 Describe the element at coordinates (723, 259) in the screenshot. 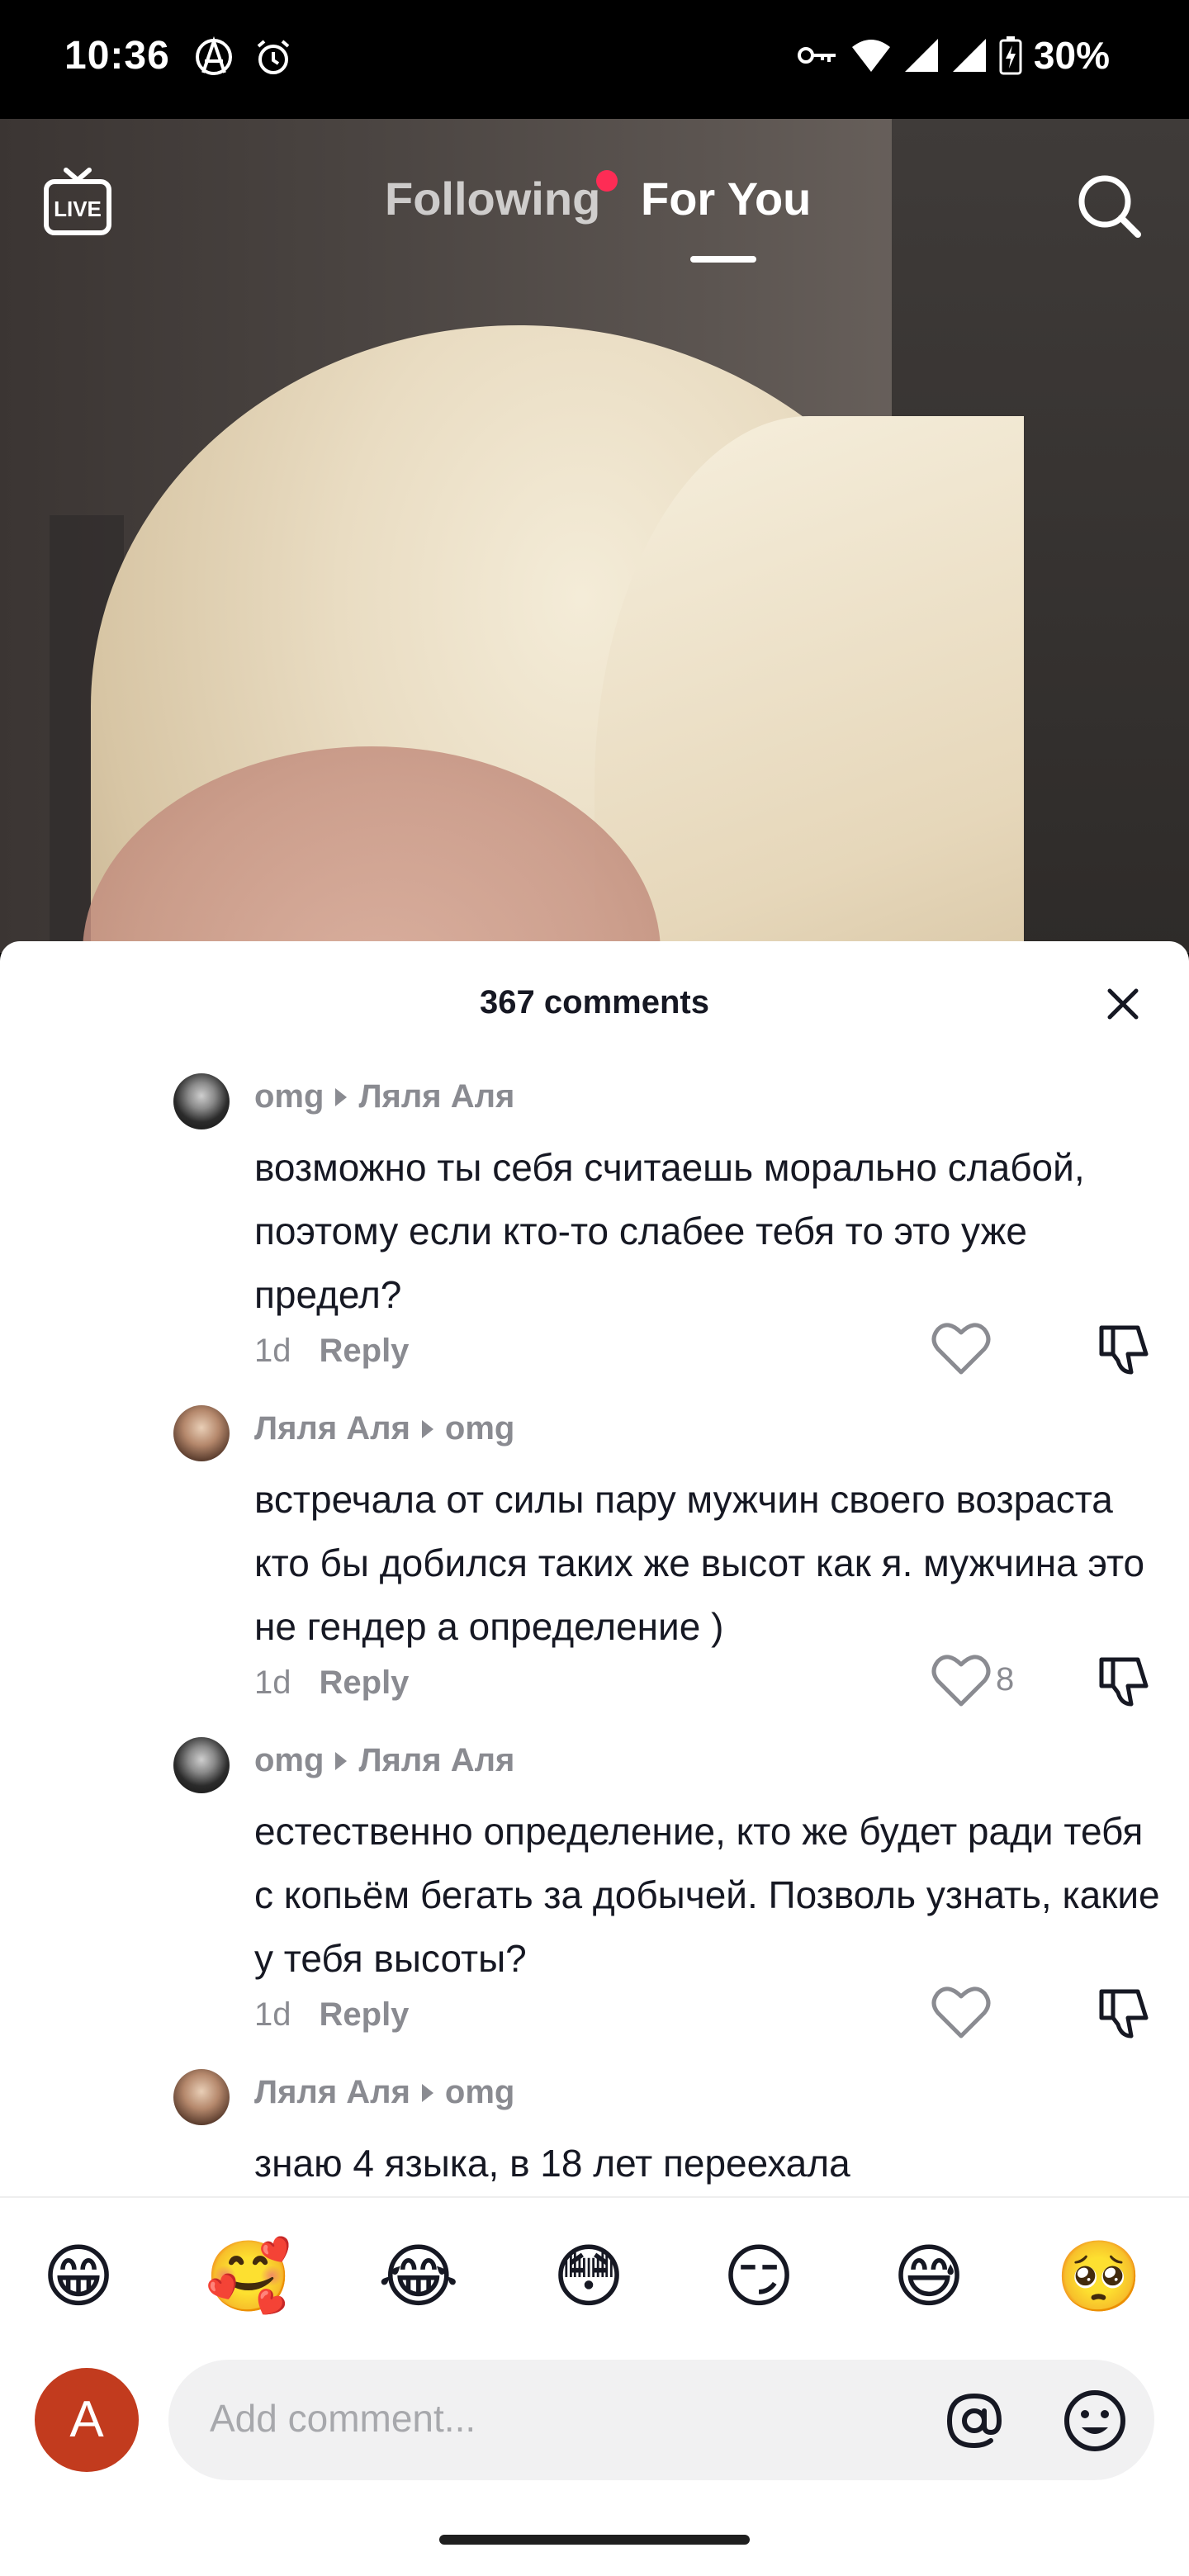

I see `active-tab-indicator` at that location.